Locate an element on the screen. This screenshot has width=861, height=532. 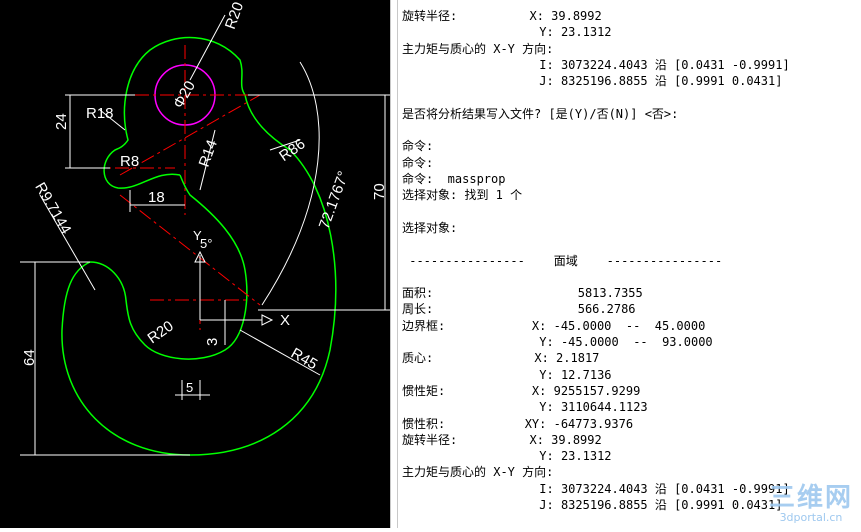
label-angle5: 5° is located at coordinates (206, 243).